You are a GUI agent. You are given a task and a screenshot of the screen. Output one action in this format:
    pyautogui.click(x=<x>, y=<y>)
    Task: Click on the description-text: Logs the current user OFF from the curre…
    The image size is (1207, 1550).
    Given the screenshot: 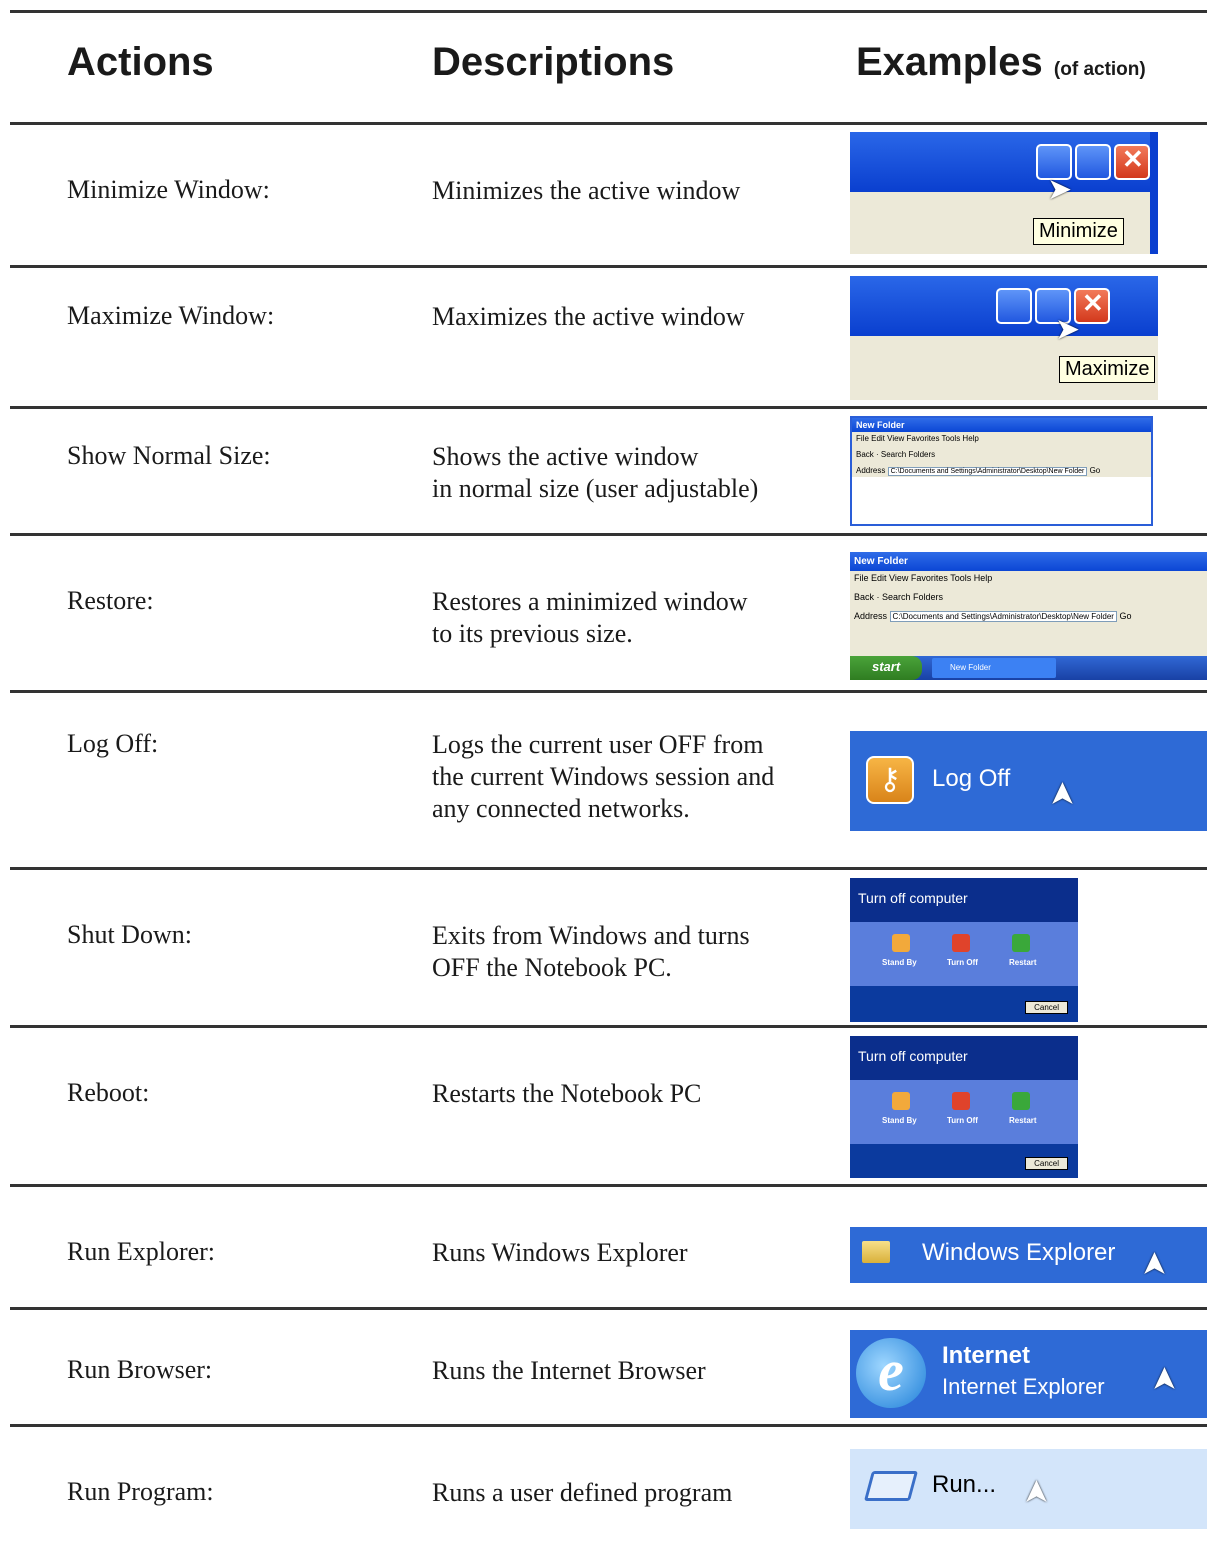 What is the action you would take?
    pyautogui.click(x=603, y=777)
    